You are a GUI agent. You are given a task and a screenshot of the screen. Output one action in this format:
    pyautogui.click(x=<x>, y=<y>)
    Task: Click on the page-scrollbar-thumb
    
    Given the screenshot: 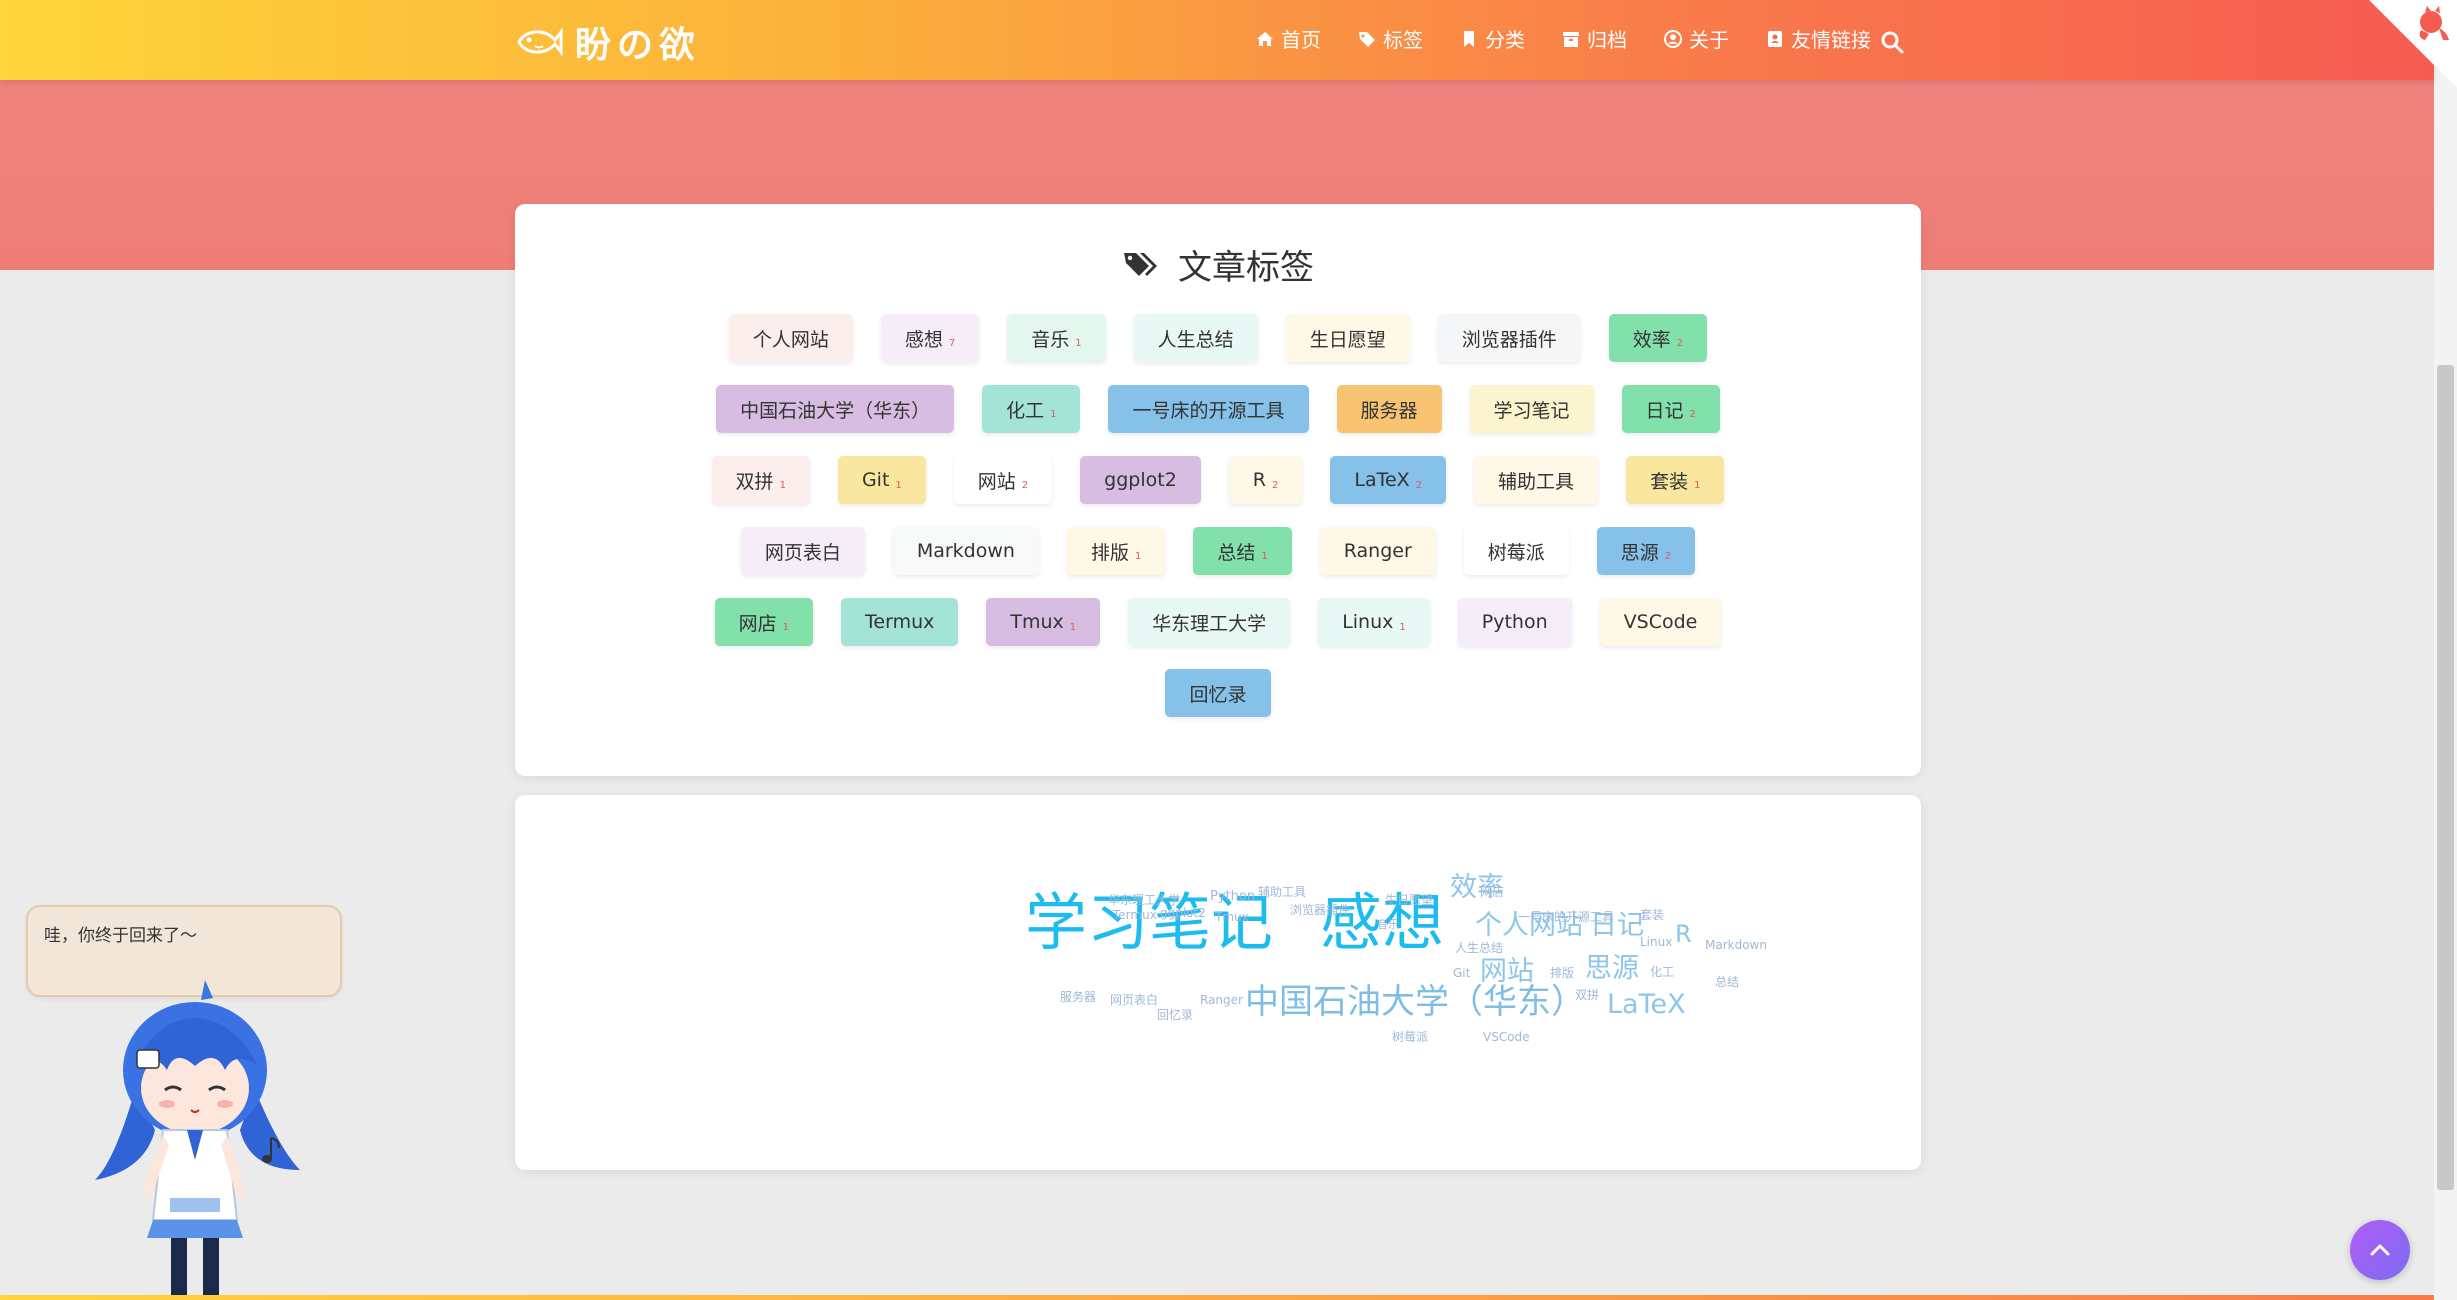 What is the action you would take?
    pyautogui.click(x=2445, y=777)
    